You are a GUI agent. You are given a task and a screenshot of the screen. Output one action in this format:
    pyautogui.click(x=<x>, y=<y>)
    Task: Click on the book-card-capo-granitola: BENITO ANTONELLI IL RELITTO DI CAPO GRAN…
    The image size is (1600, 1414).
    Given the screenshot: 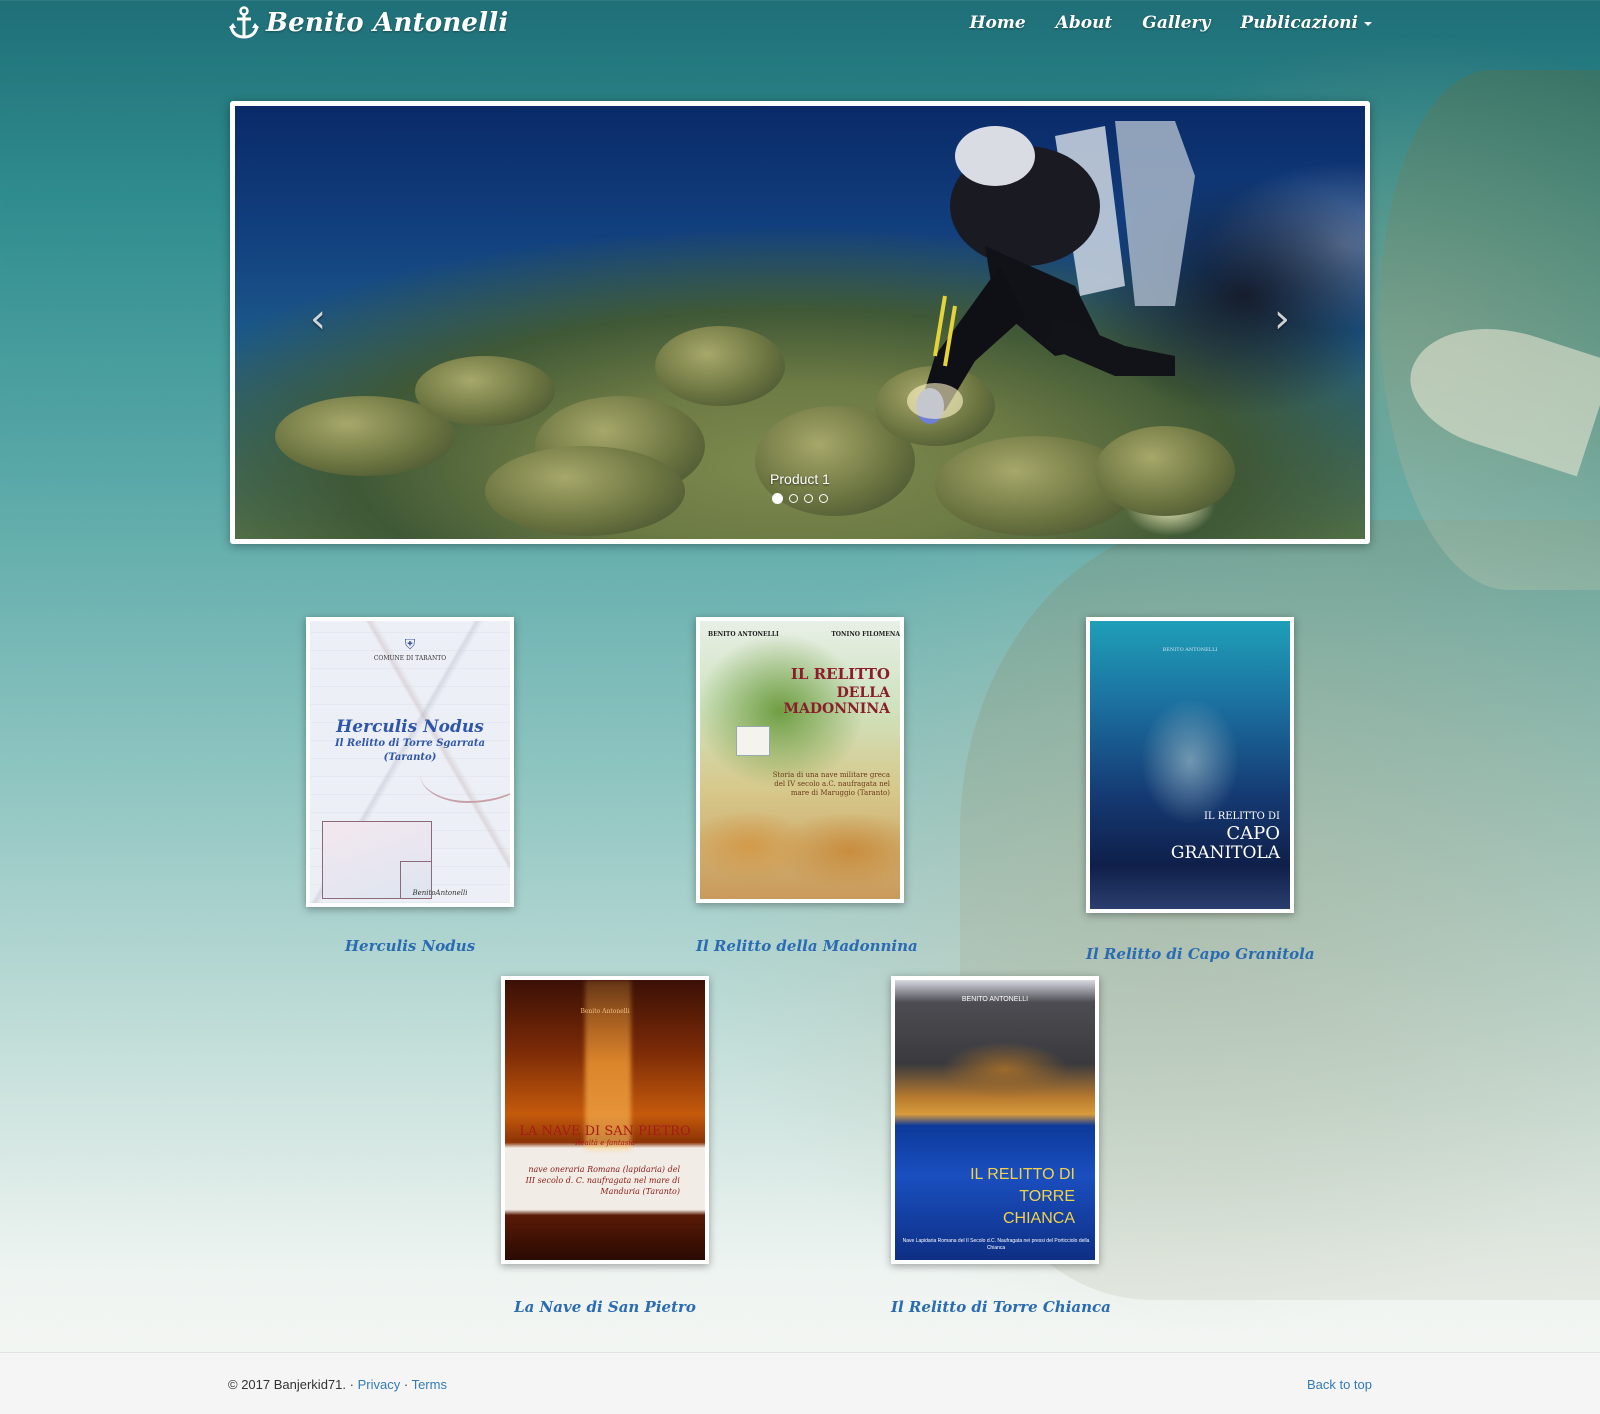 What is the action you would take?
    pyautogui.click(x=1200, y=790)
    